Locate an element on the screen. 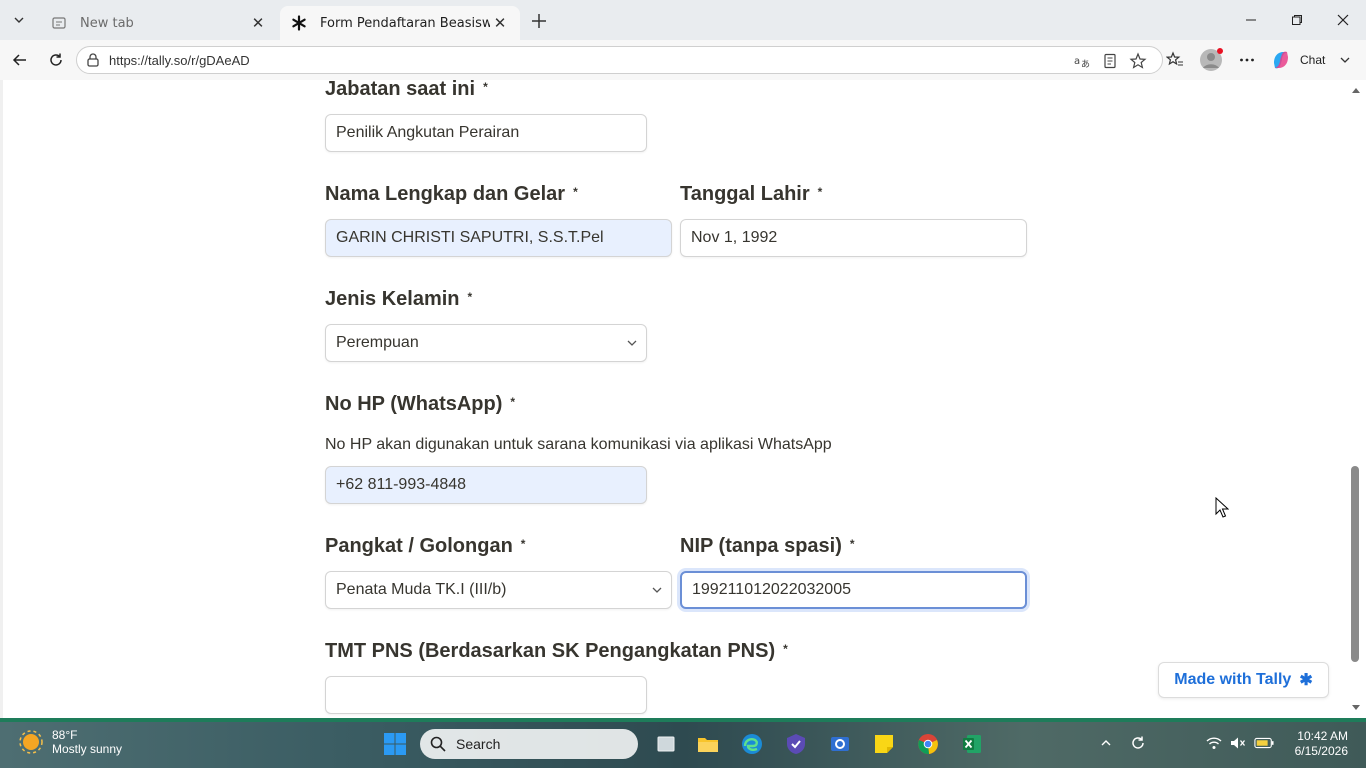  pangkat-label: Pangkat / Golongan * is located at coordinates (425, 546).